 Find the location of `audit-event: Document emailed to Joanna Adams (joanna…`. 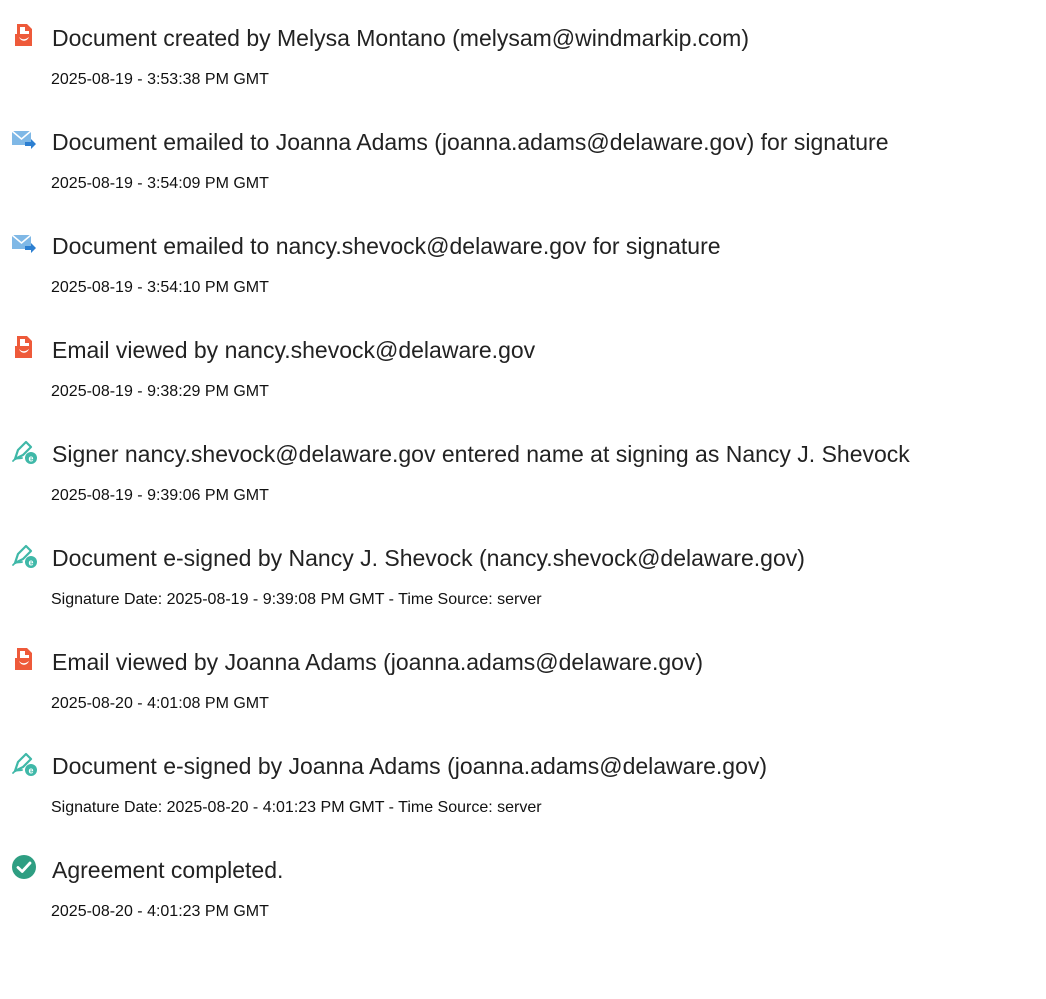

audit-event: Document emailed to Joanna Adams (joanna… is located at coordinates (523, 170).